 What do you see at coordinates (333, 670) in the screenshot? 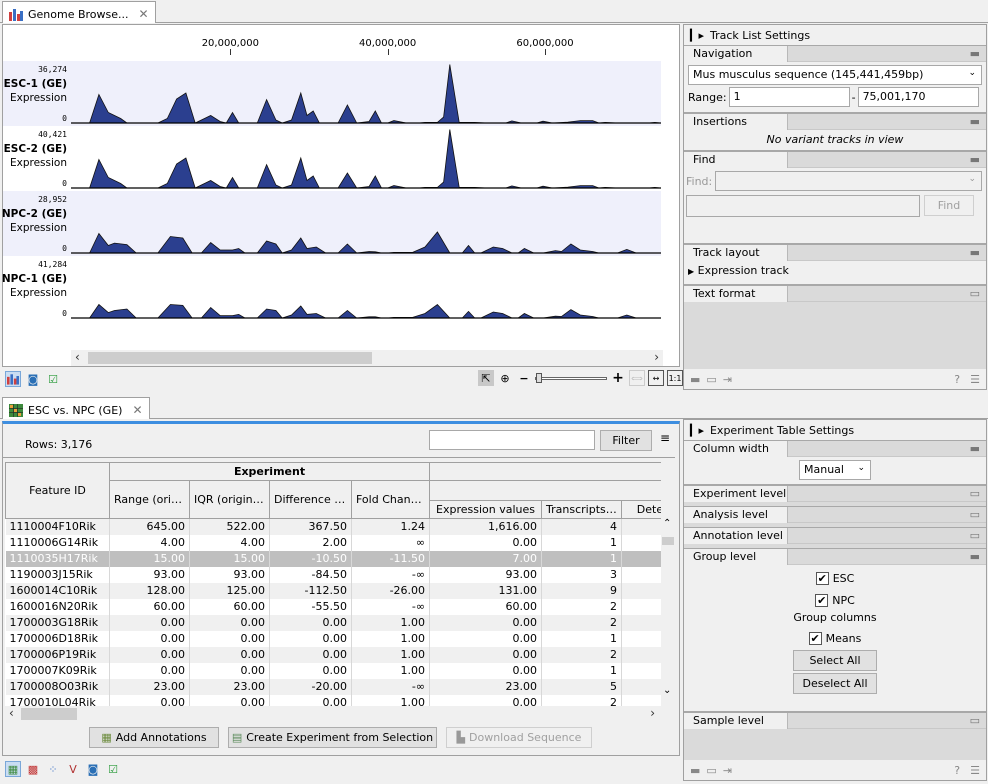
I see `table-row: 1700007K09Rik 0.00 0.00 0.00 1.00 0.00 1` at bounding box center [333, 670].